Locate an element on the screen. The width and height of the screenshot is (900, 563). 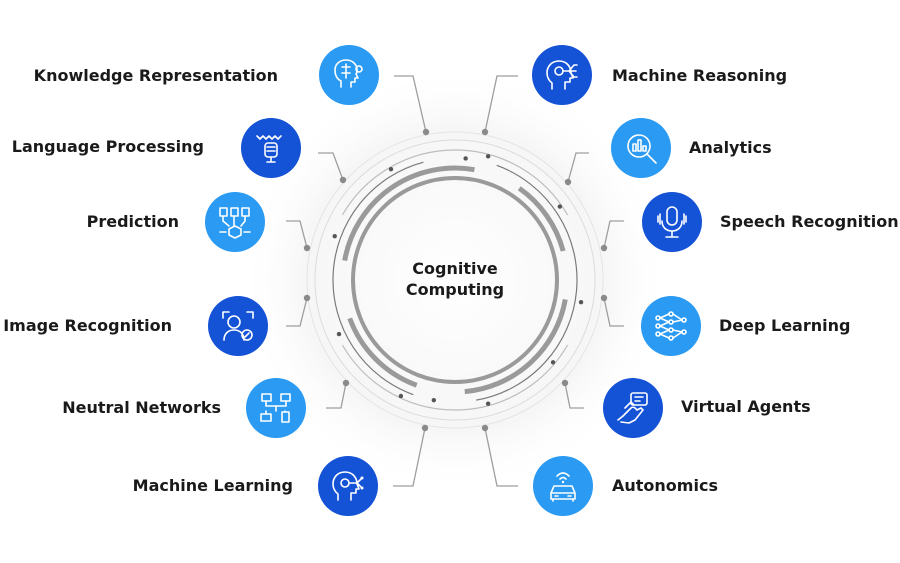
label-neutral-networks: Neutral Networks is located at coordinates (141, 407).